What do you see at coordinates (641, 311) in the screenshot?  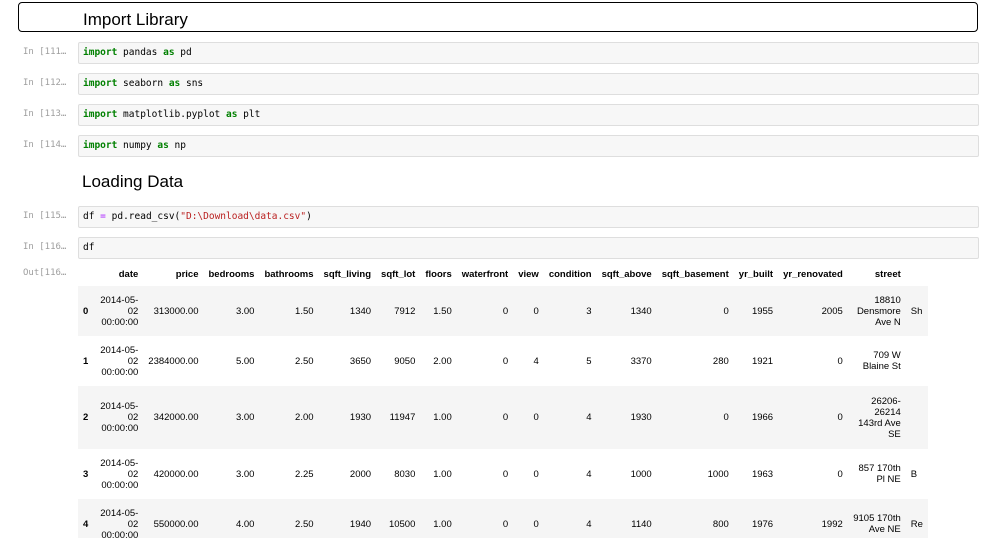 I see `table-cell: 1340` at bounding box center [641, 311].